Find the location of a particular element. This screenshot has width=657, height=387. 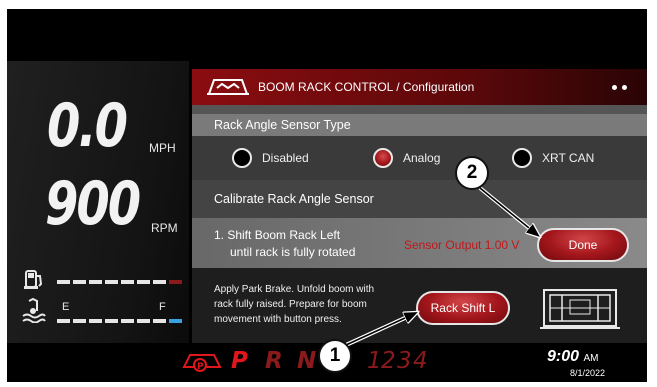

callout-2: 2 is located at coordinates (472, 173).